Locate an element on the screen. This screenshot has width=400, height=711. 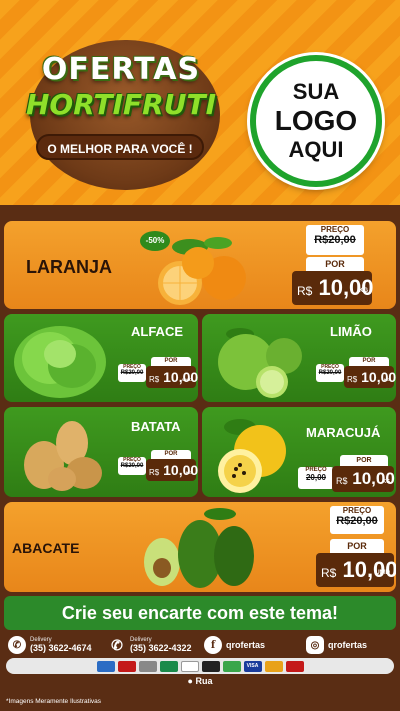
logo-text-2: LOGO is located at coordinates (316, 120).